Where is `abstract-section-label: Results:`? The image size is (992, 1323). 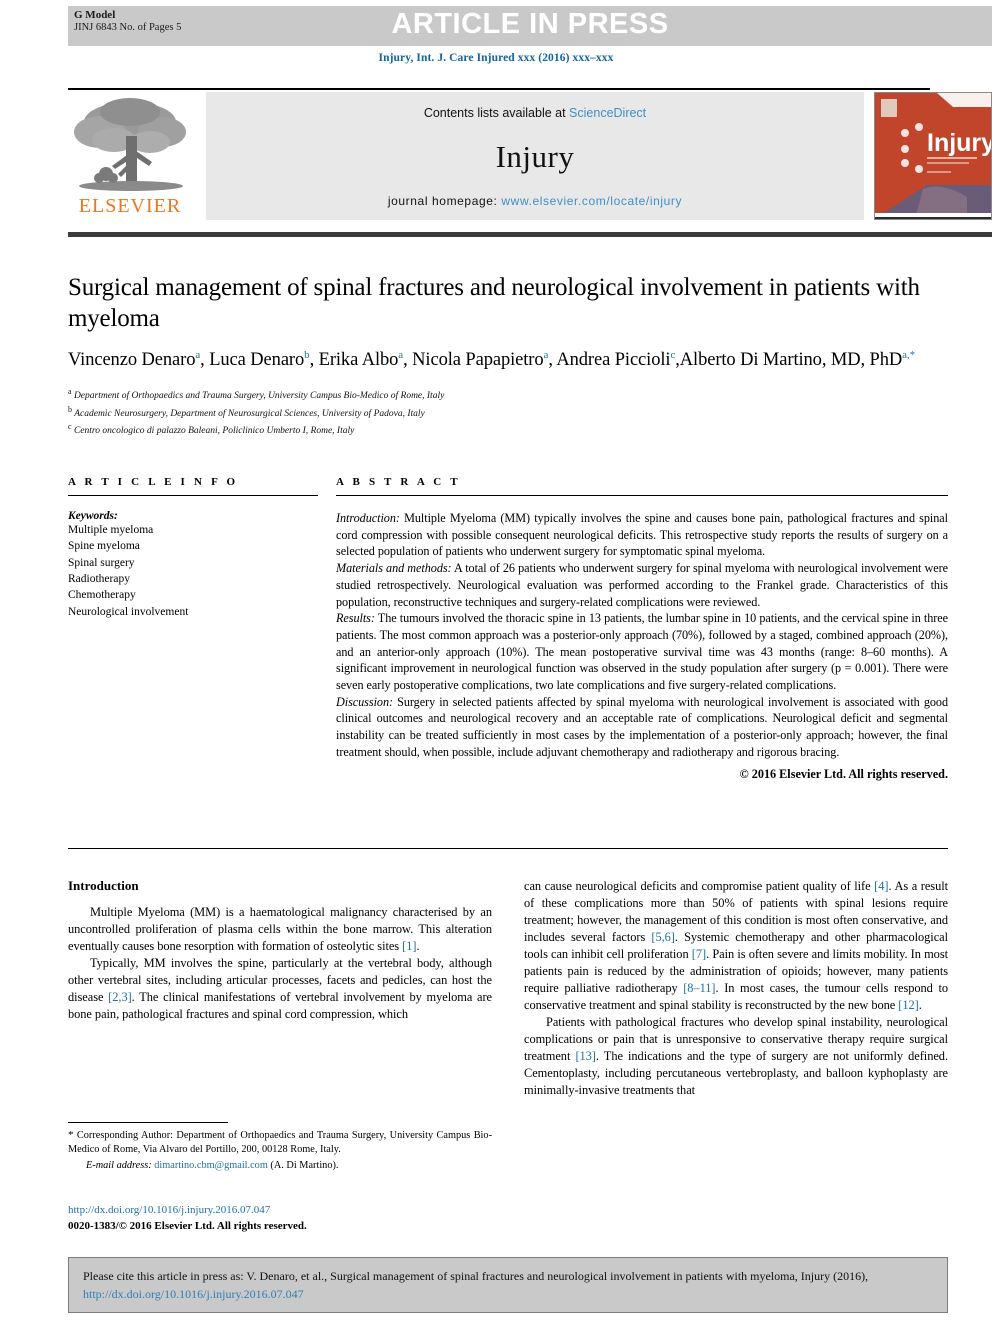 abstract-section-label: Results: is located at coordinates (355, 618).